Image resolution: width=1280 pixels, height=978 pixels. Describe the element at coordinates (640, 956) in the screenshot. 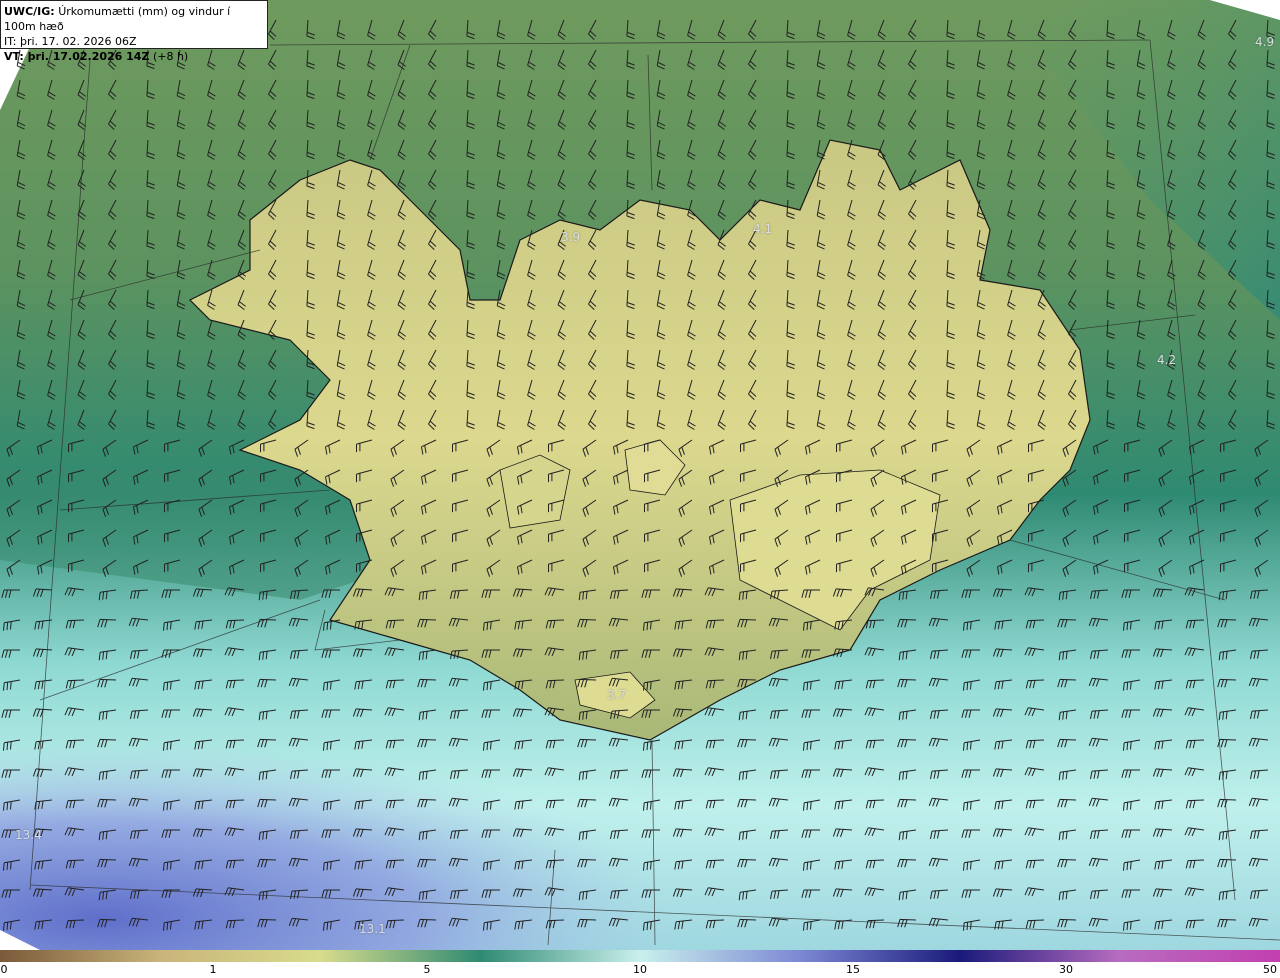

I see `precipitation-colorbar` at that location.